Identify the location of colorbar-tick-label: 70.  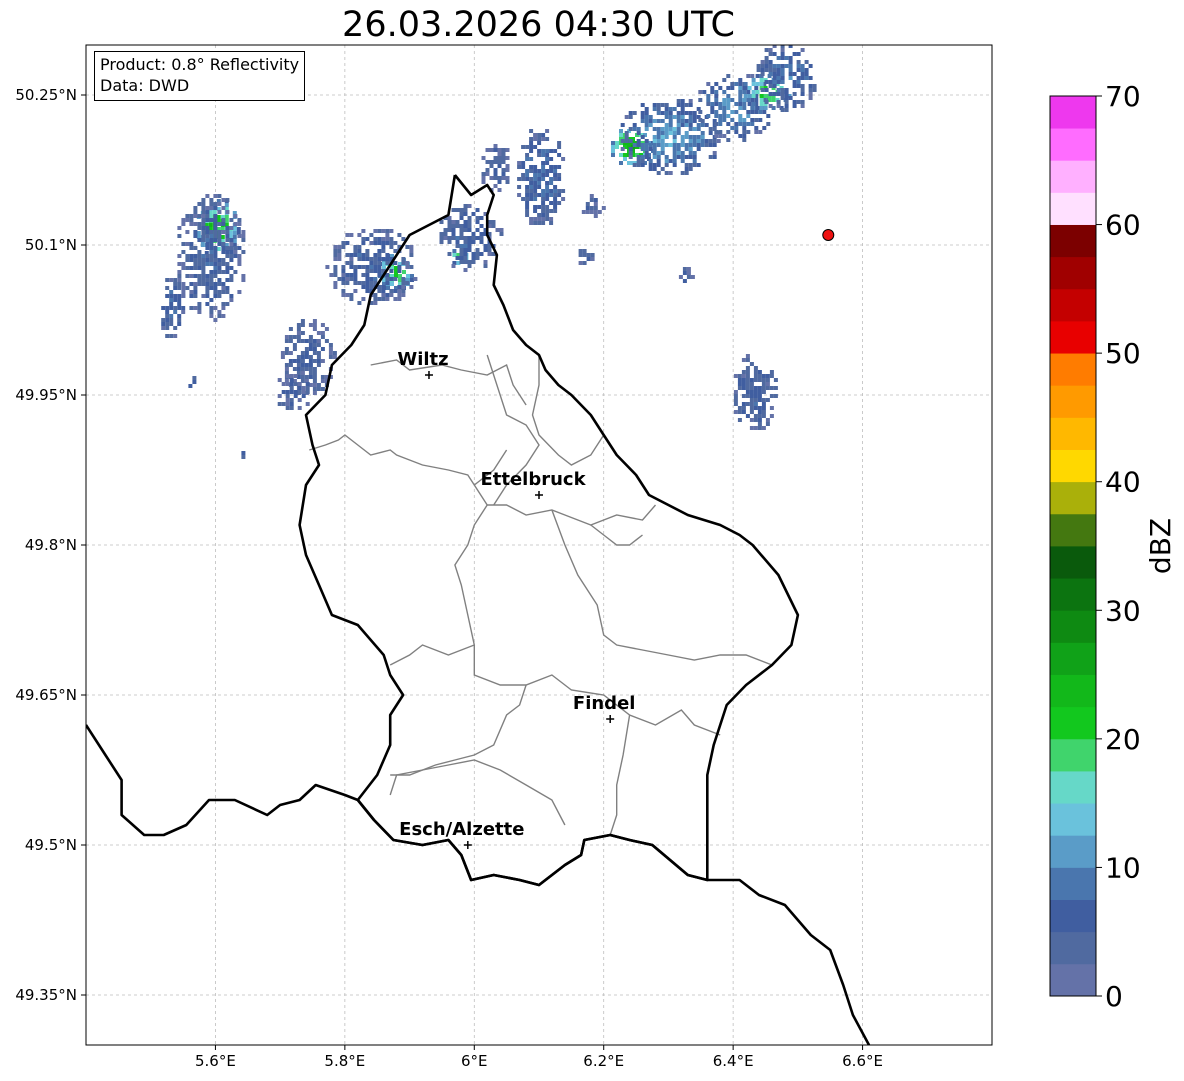
(1123, 96).